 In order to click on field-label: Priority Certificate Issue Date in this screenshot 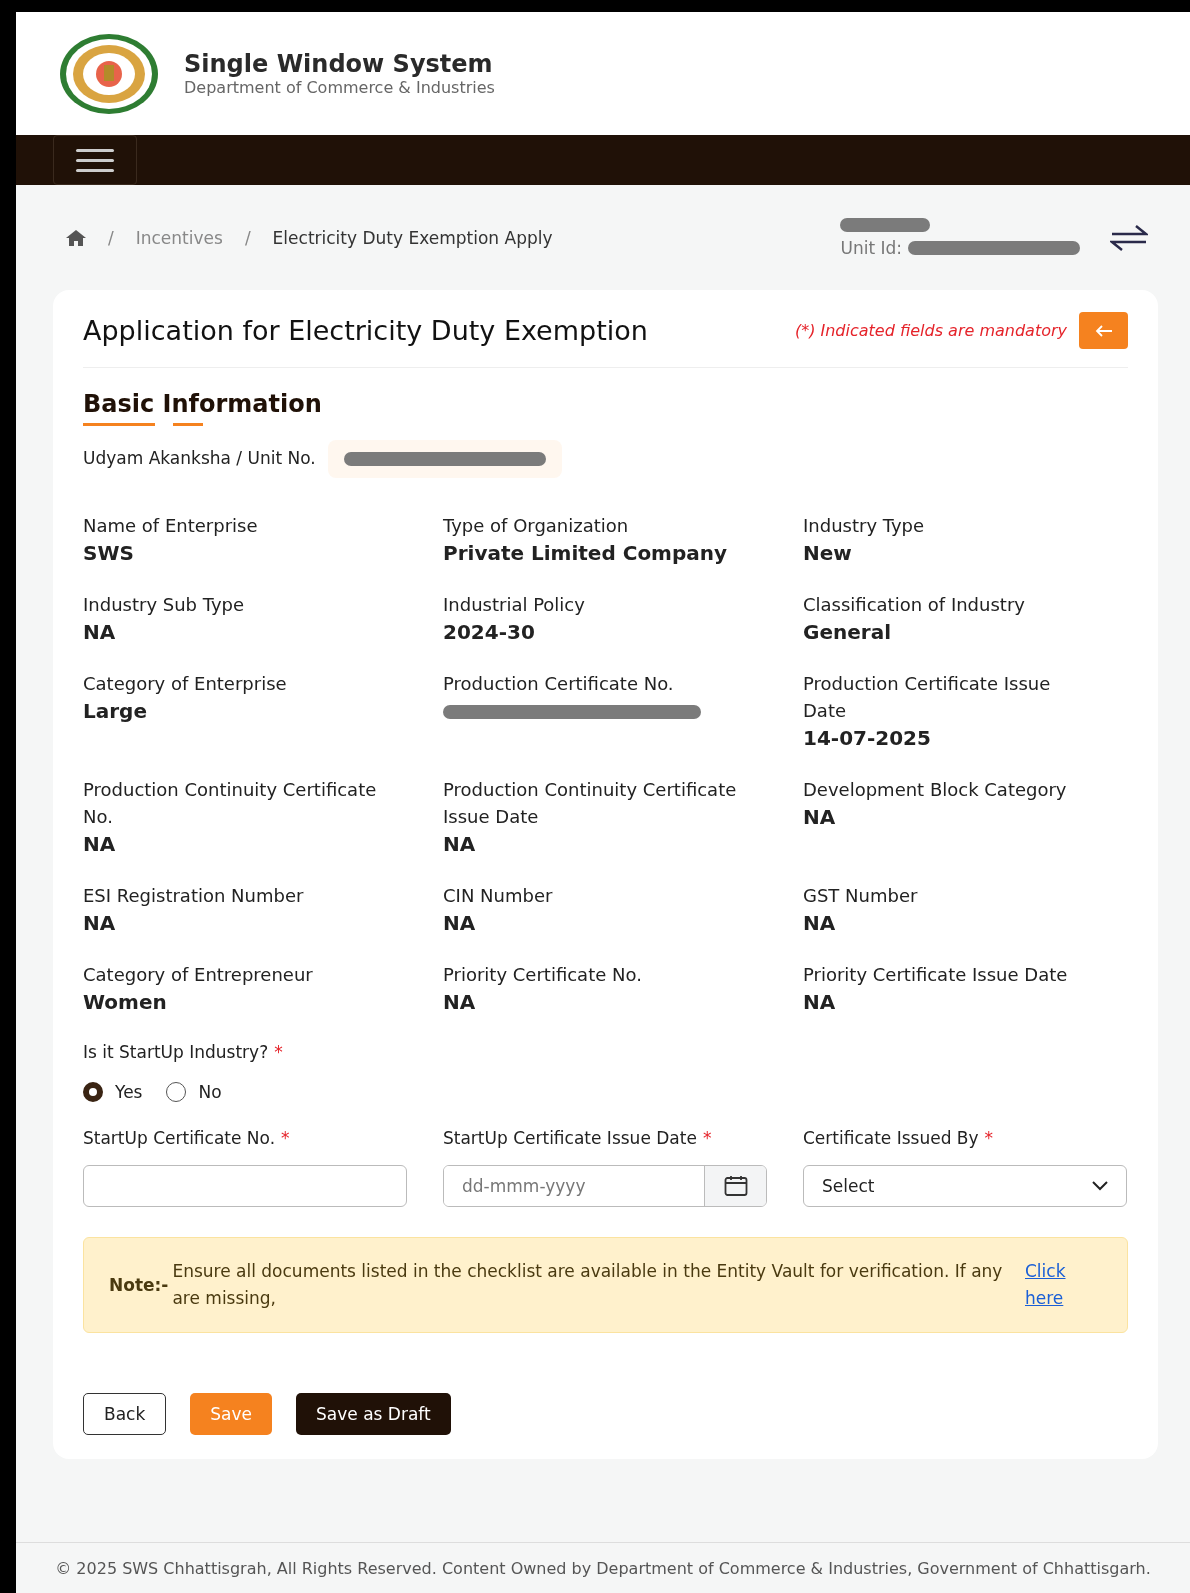, I will do `click(935, 975)`.